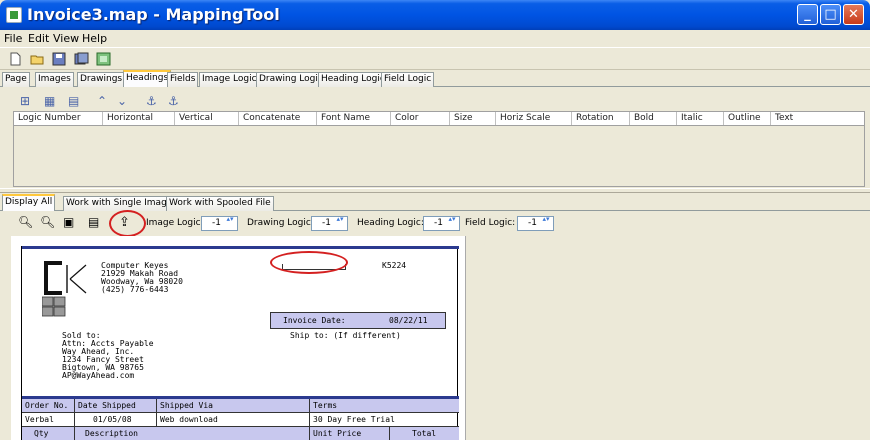 The height and width of the screenshot is (440, 870). What do you see at coordinates (64, 289) in the screenshot?
I see `company-logo` at bounding box center [64, 289].